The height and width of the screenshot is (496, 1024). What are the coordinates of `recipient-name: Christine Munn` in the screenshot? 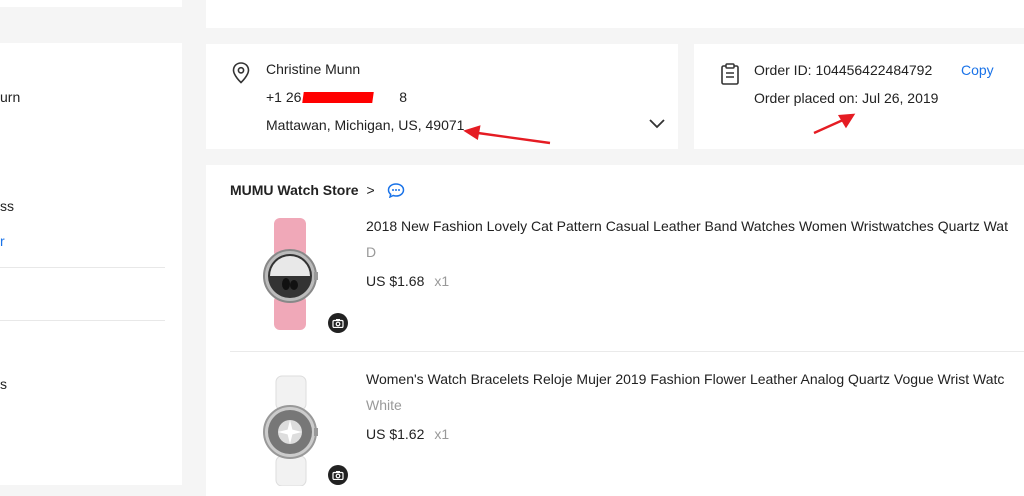 It's located at (313, 69).